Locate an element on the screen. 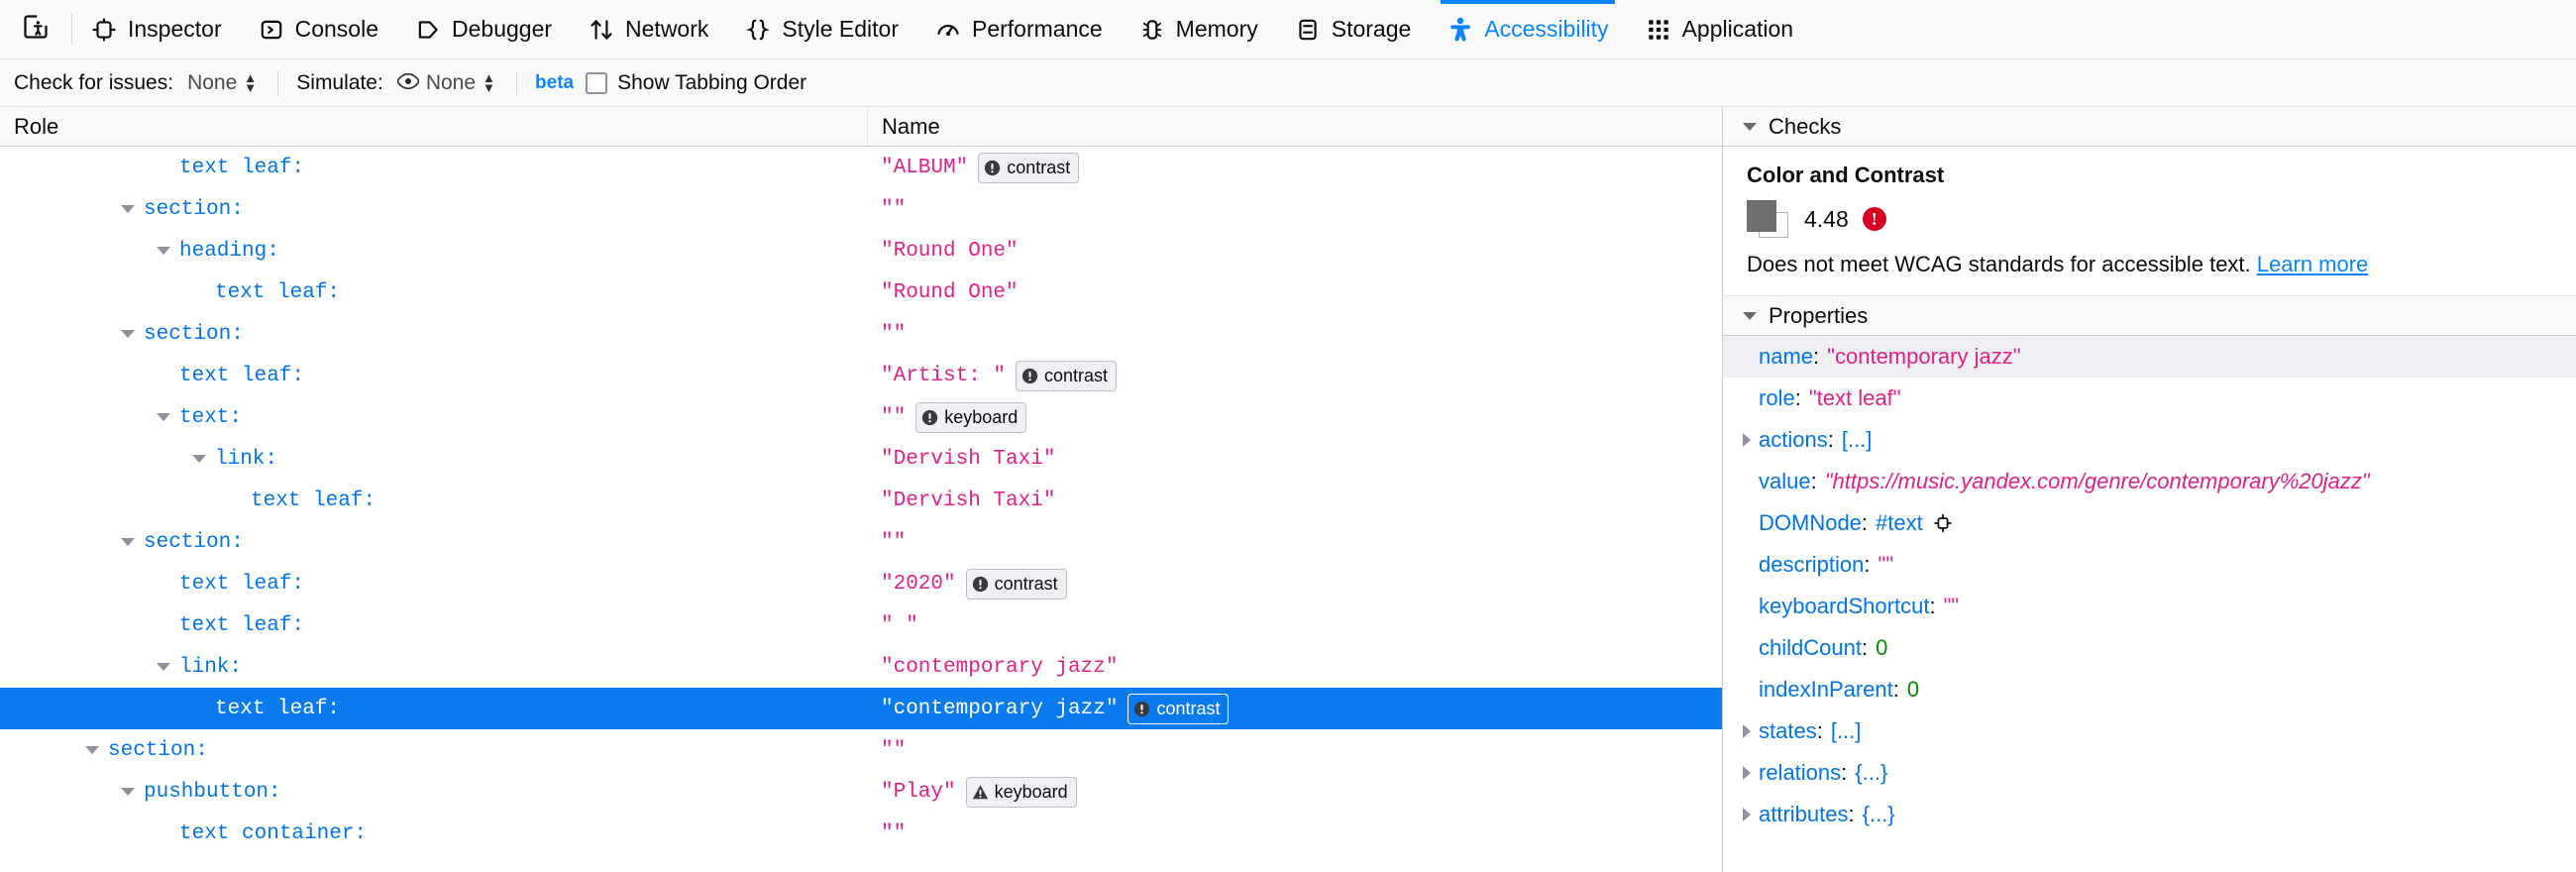  simulate-group: Simulate: None ▲ ▼ is located at coordinates (406, 83).